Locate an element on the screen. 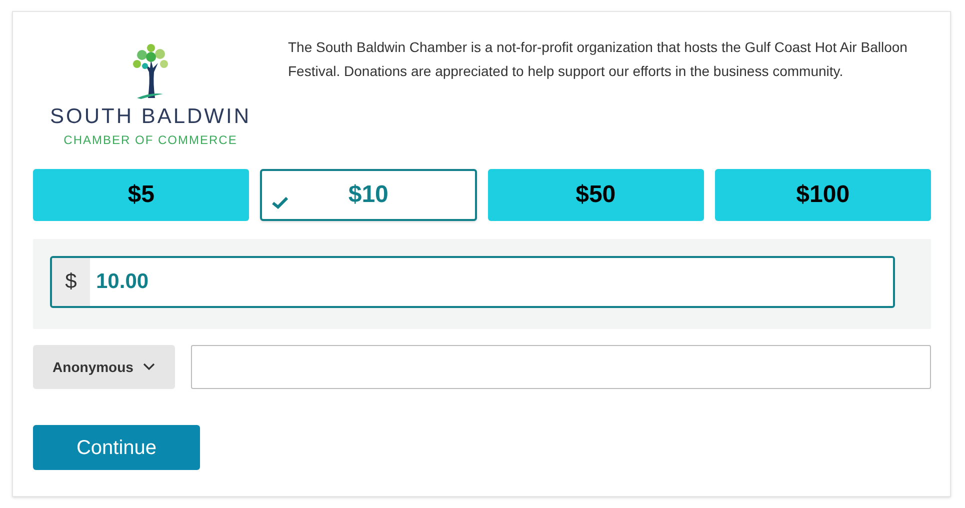  currency-prefix: $ is located at coordinates (71, 282).